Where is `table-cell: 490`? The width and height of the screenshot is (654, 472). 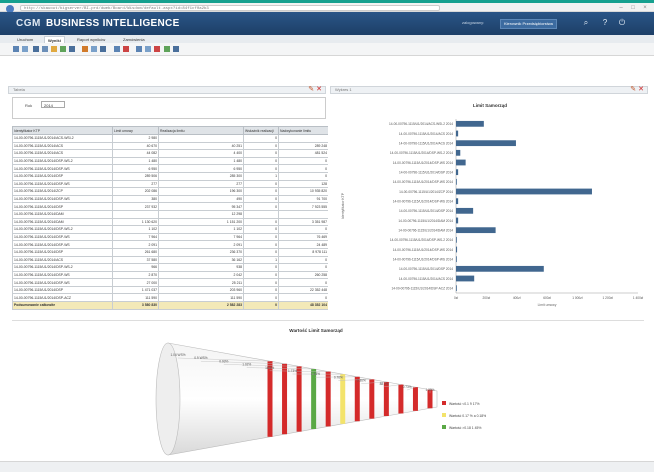
table-cell: 490 is located at coordinates (201, 199).